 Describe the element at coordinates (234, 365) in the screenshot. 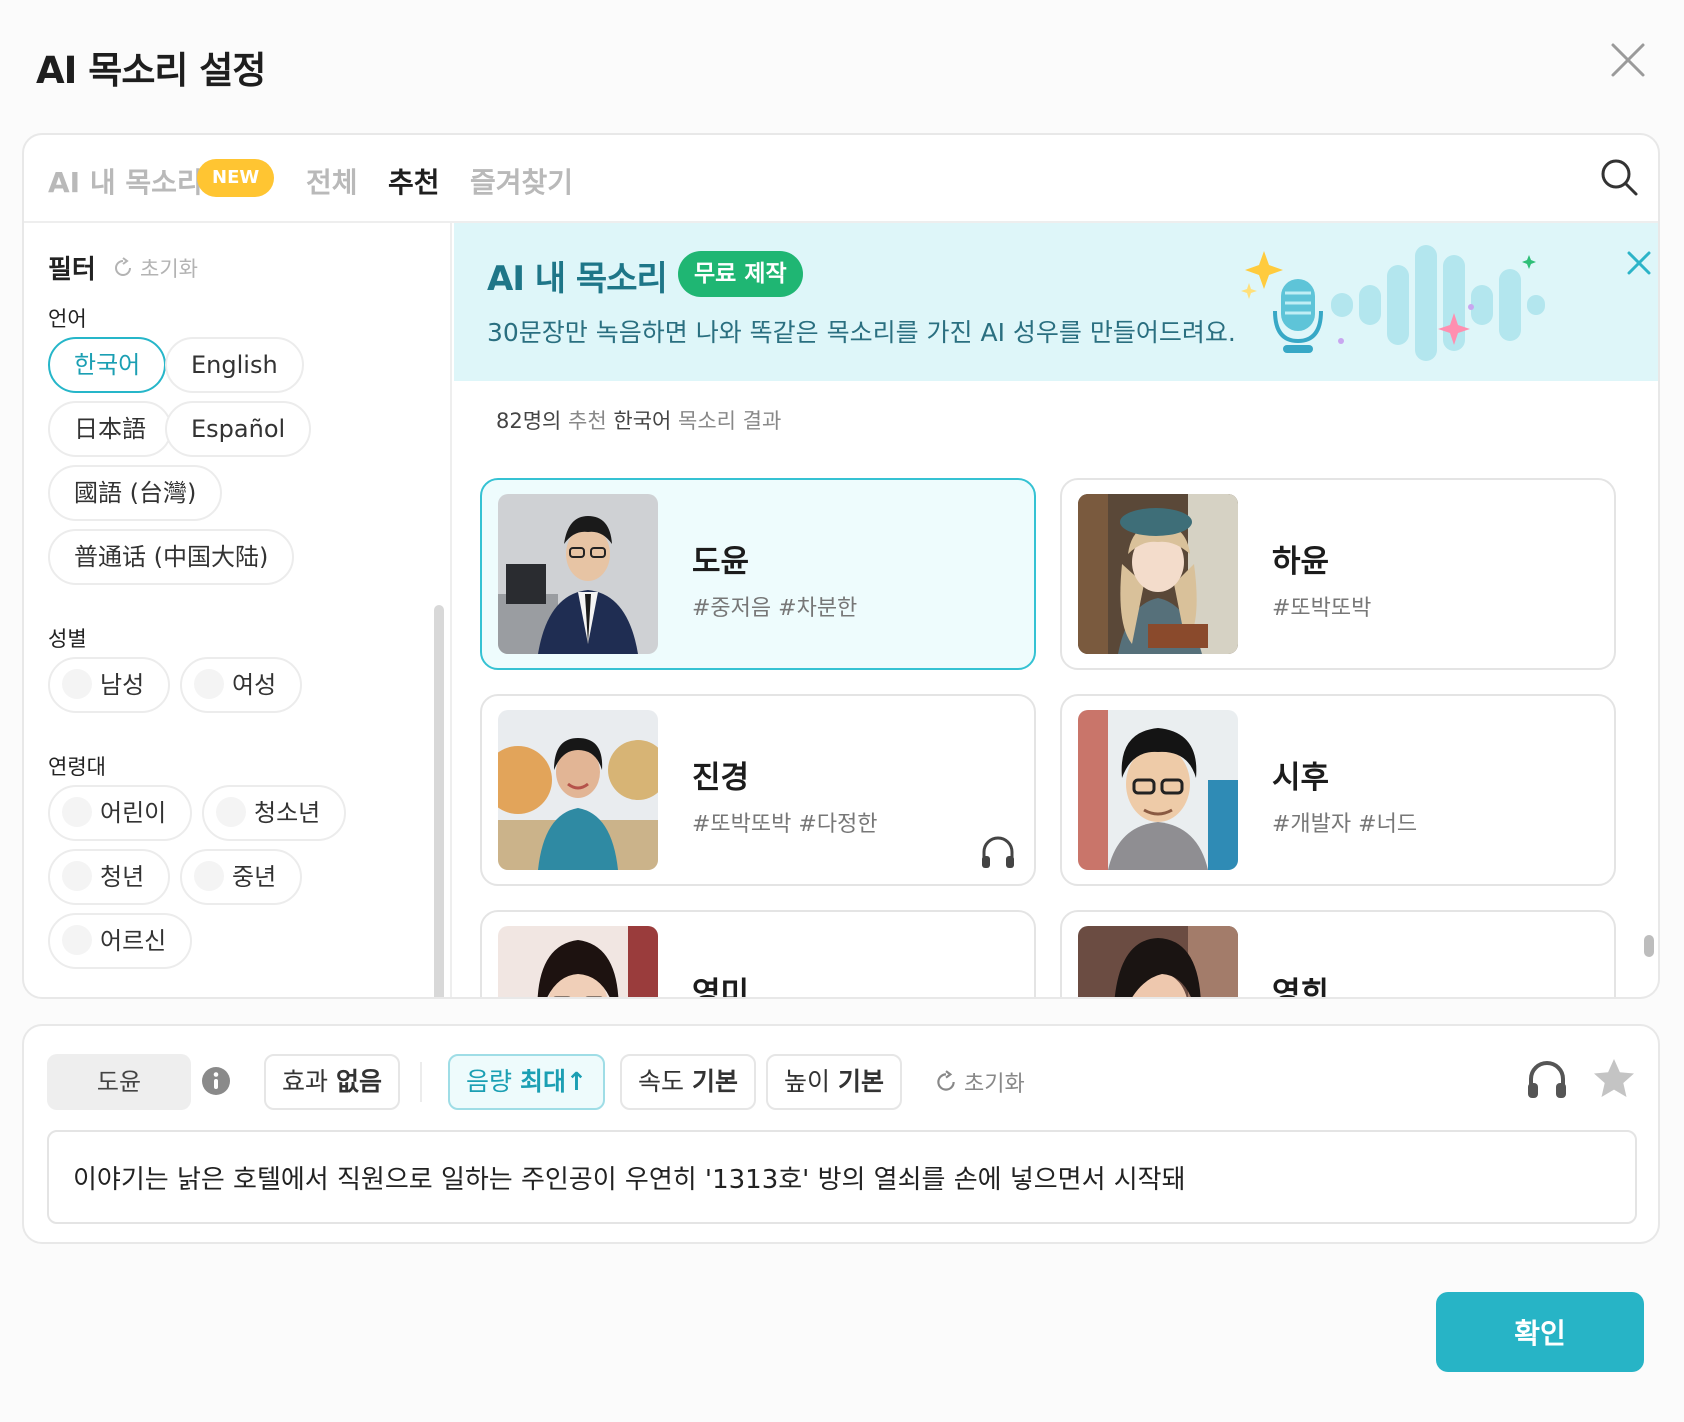

I see `chip-language-en: English` at that location.